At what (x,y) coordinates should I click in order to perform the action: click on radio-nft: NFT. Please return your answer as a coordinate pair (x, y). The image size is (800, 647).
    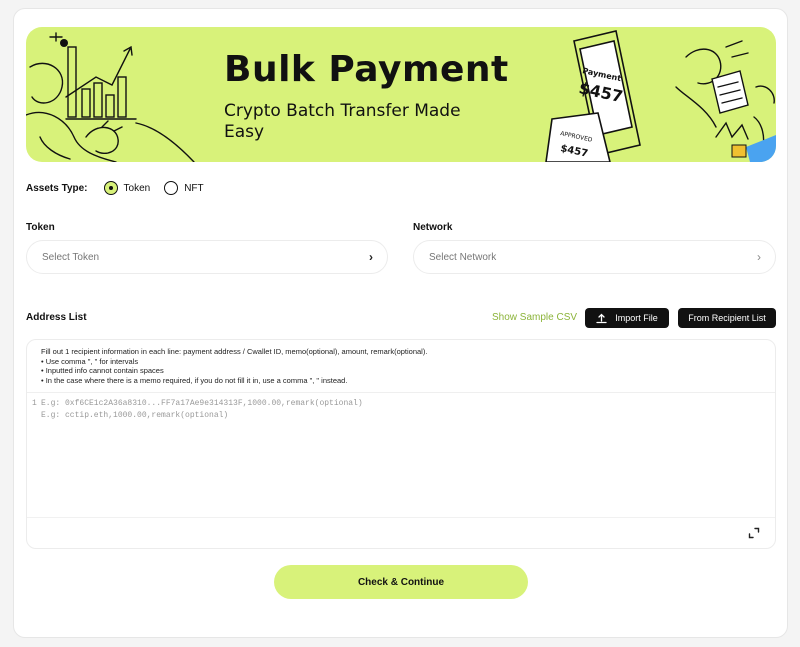
    Looking at the image, I should click on (184, 188).